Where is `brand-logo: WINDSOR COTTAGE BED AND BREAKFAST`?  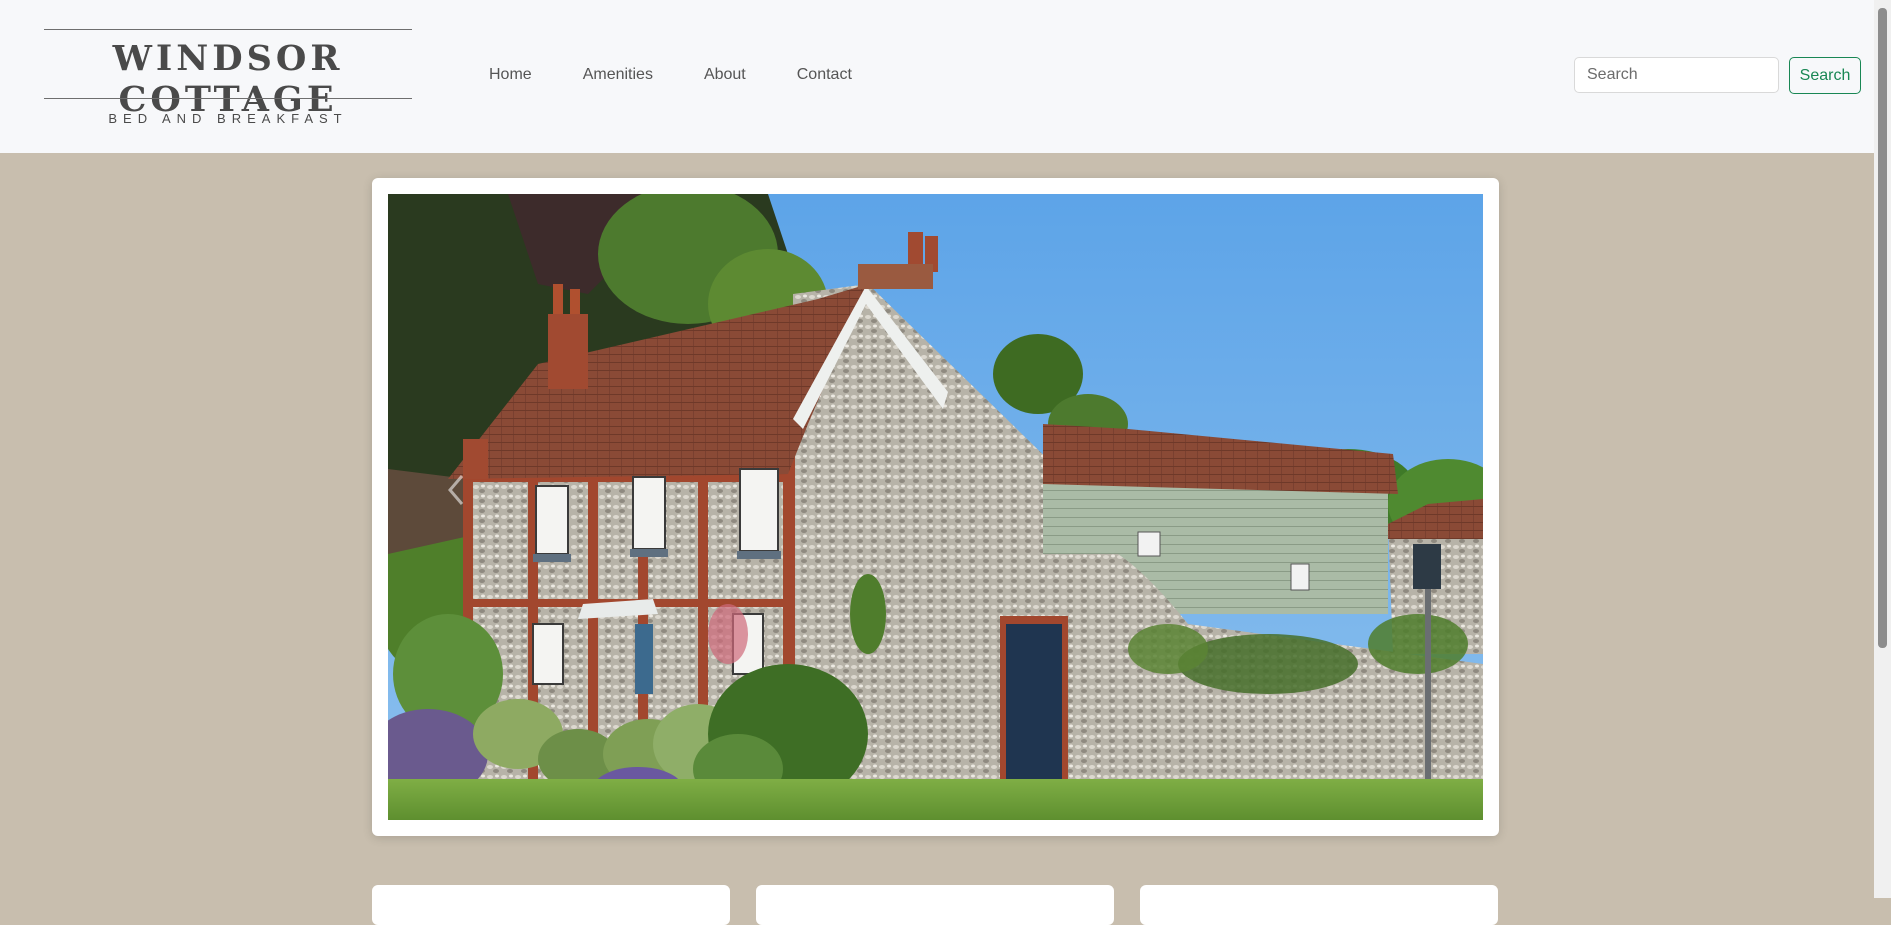 brand-logo: WINDSOR COTTAGE BED AND BREAKFAST is located at coordinates (228, 79).